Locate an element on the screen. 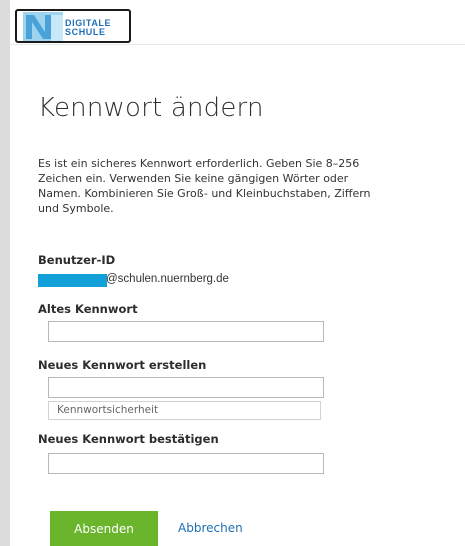  logo-text: DIGITALE SCHULE is located at coordinates (88, 28).